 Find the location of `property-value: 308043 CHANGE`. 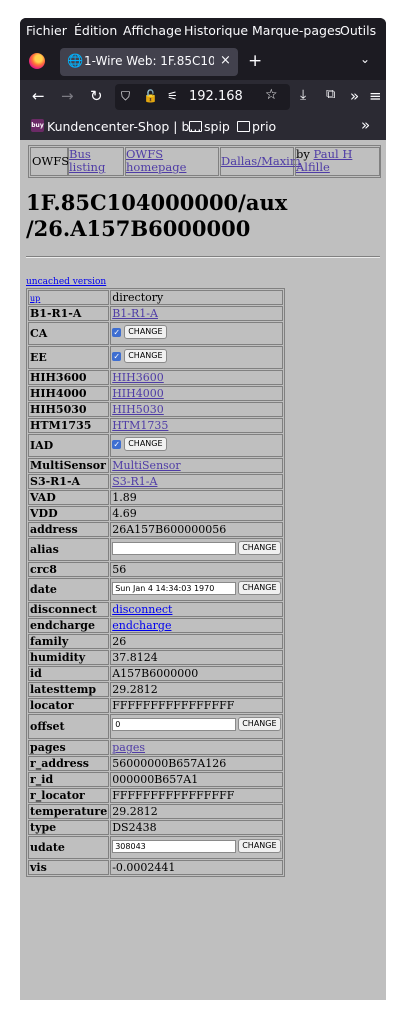

property-value: 308043 CHANGE is located at coordinates (196, 847).